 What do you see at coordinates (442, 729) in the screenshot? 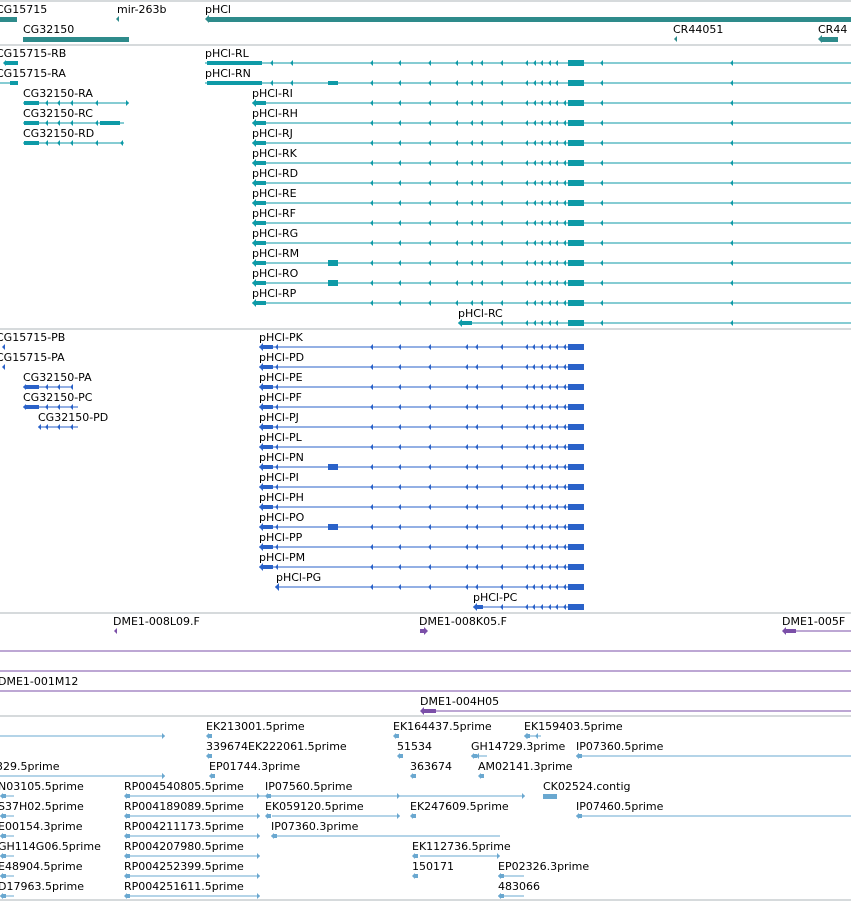
I see `est-EK164437.5prime: EK164437.5prime` at bounding box center [442, 729].